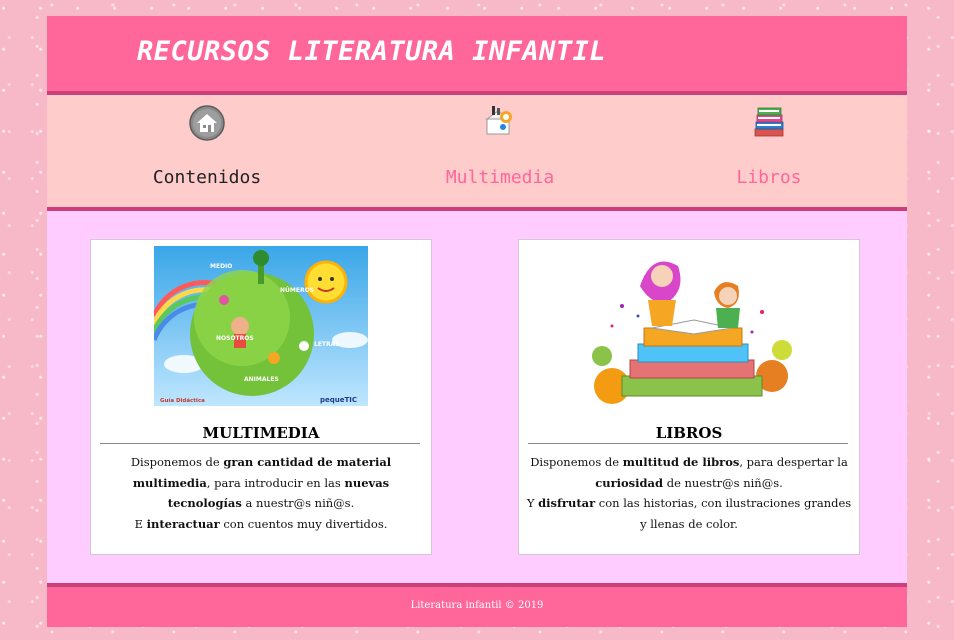 This screenshot has height=640, width=954. I want to click on text-span: con cuentos muy divertidos., so click(303, 523).